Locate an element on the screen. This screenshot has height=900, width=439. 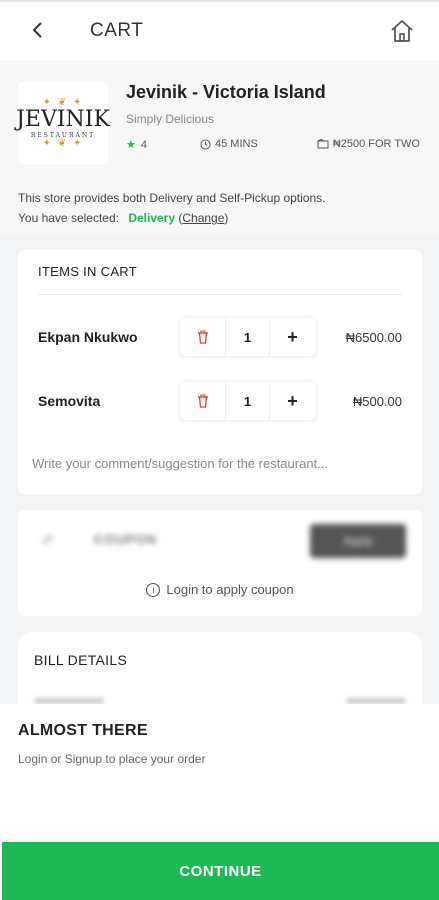
login-to-apply-coupon: i Login to apply coupon is located at coordinates (220, 589).